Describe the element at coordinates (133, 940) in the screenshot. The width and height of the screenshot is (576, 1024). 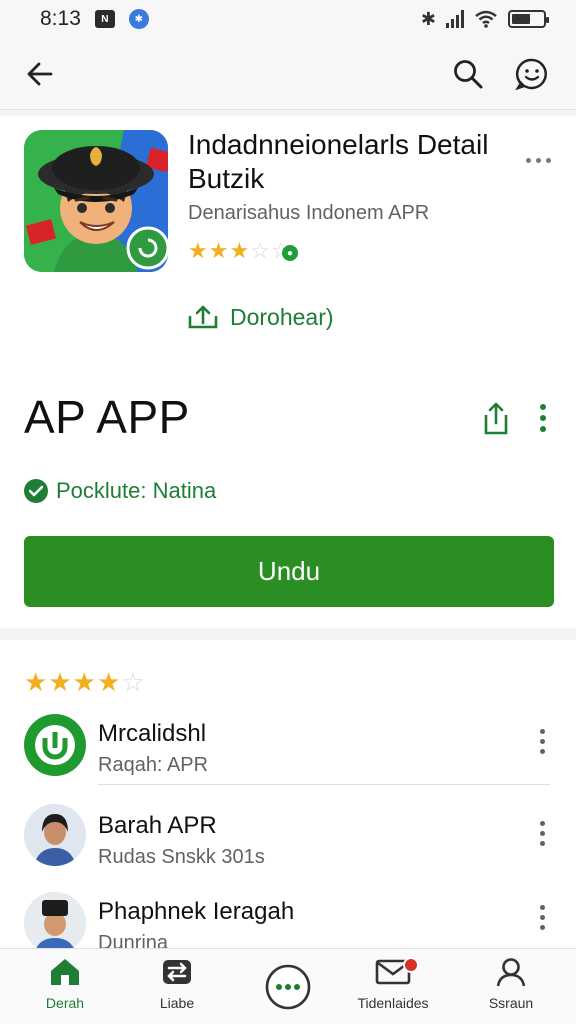
I see `list-item-subtitle: Dunrina` at that location.